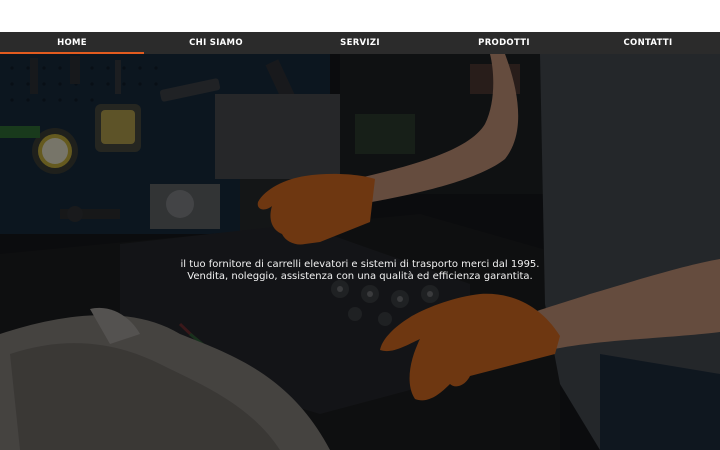 Image resolution: width=720 pixels, height=450 pixels. I want to click on nav-item-prodotti-label: PRODOTTI, so click(504, 43).